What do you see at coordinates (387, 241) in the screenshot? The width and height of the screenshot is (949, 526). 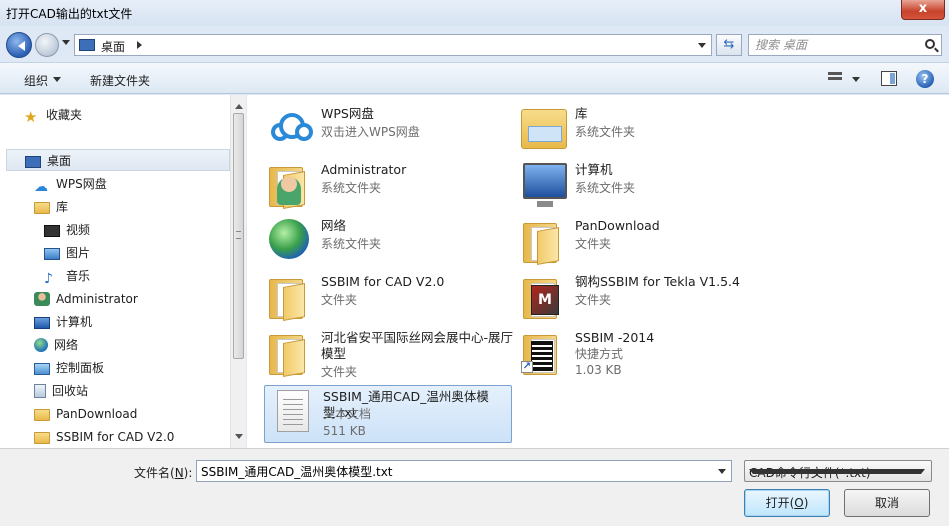 I see `file-item-network: 网络 系统文件夹` at bounding box center [387, 241].